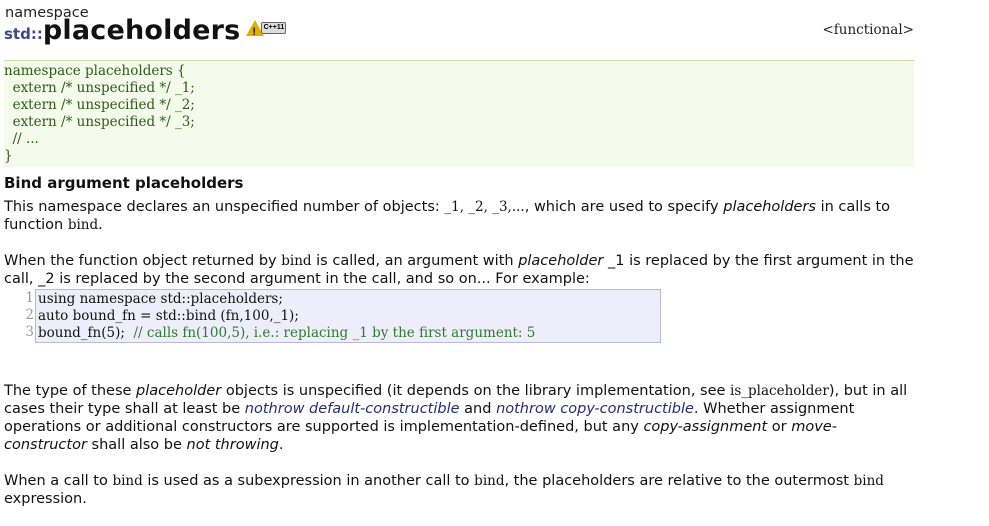 The image size is (989, 526). I want to click on text: When a call to, so click(58, 481).